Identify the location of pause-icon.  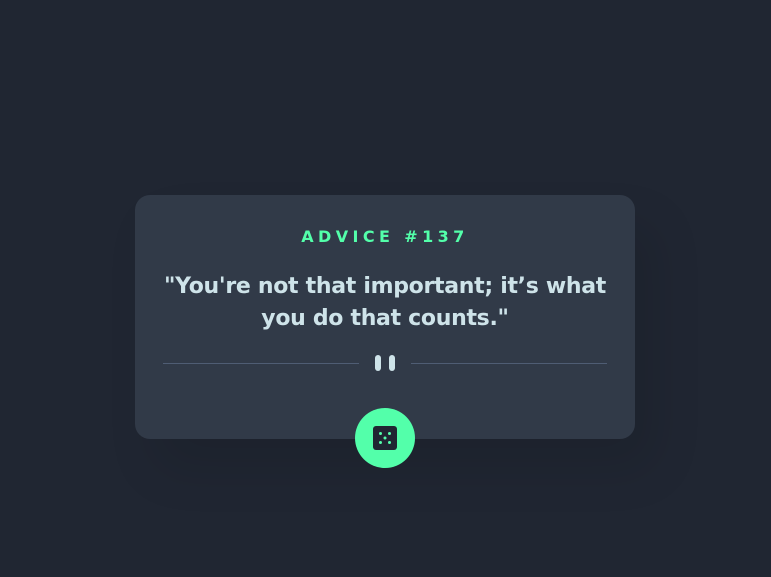
(385, 363).